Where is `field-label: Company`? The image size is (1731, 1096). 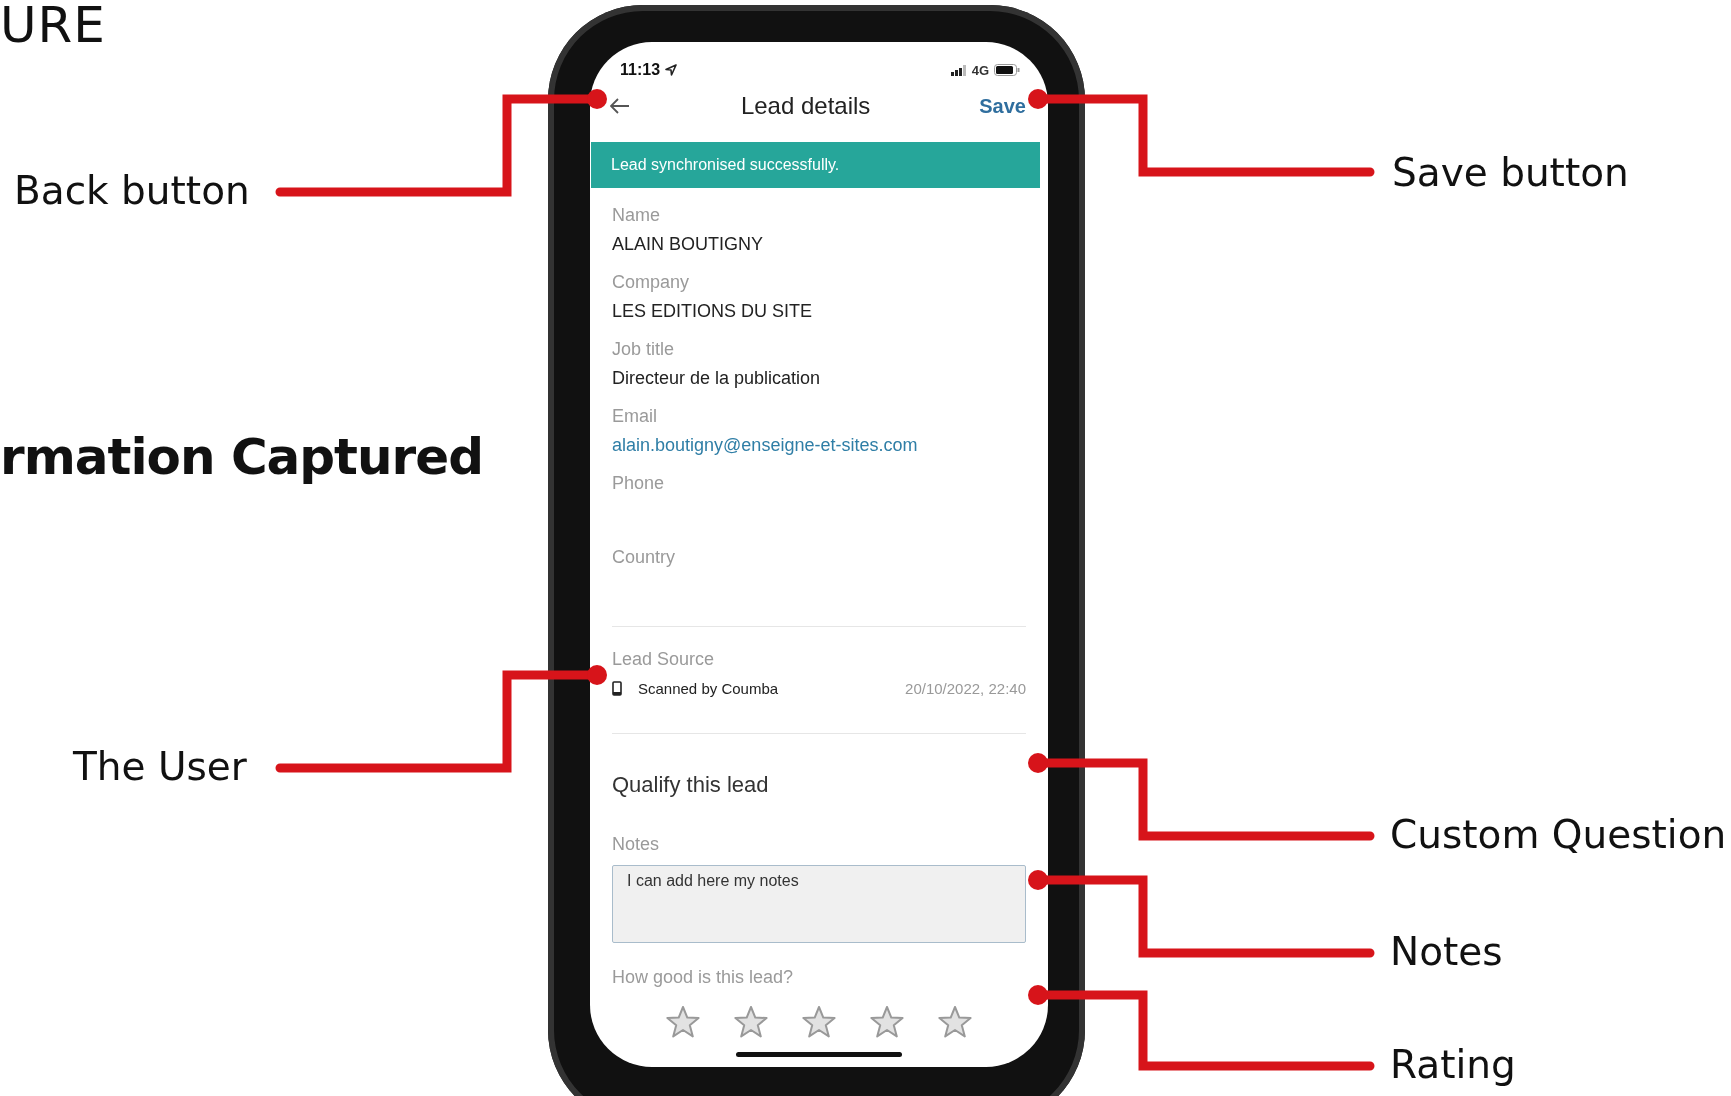
field-label: Company is located at coordinates (651, 282).